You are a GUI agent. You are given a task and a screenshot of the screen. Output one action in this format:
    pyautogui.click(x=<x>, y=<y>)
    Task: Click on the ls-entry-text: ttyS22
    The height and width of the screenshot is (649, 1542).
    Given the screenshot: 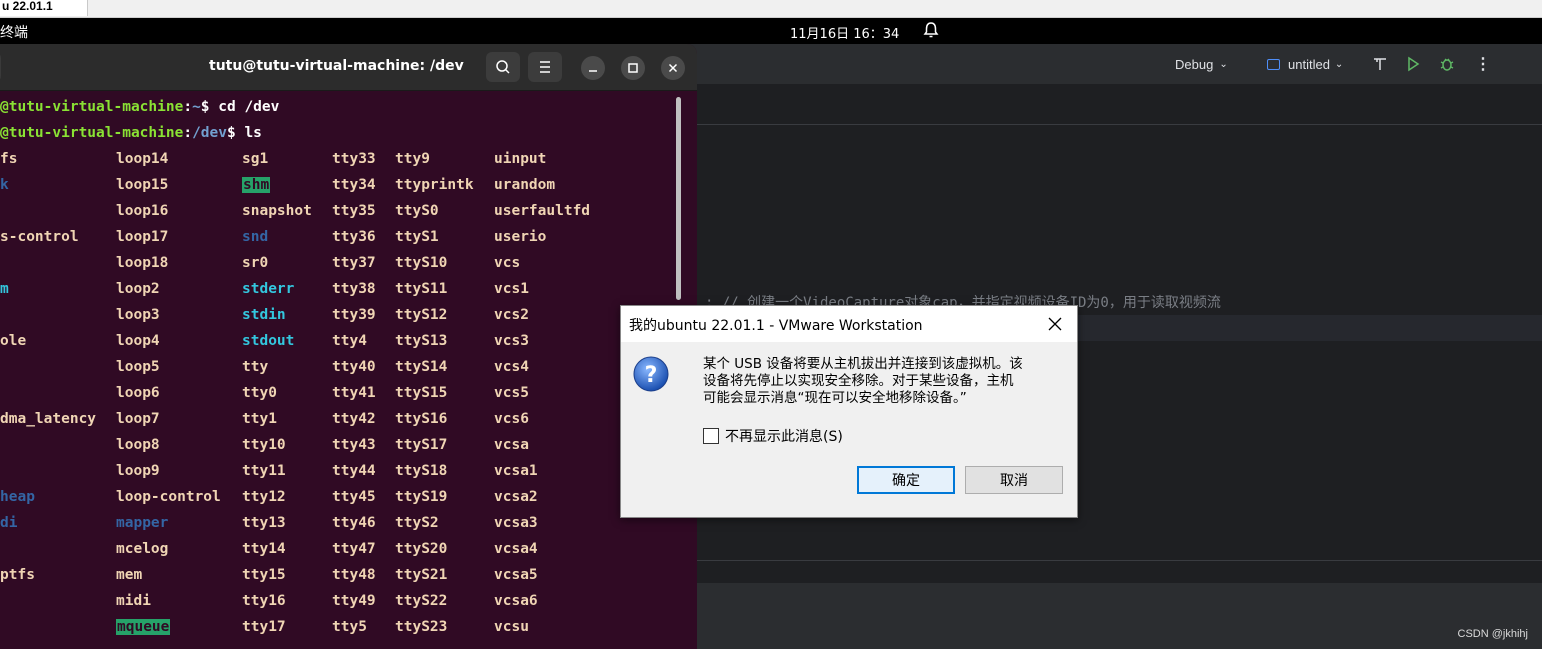 What is the action you would take?
    pyautogui.click(x=421, y=601)
    